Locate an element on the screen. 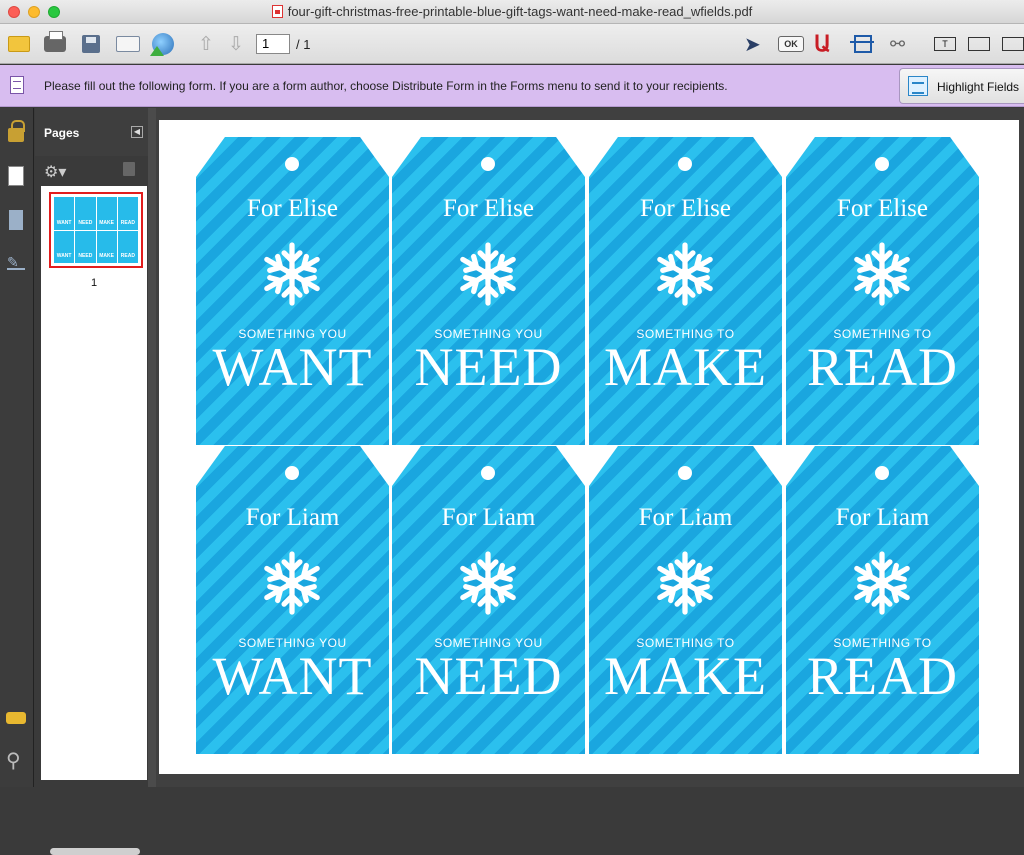 The image size is (1024, 855). signatures-icon: ✎ is located at coordinates (16, 262).